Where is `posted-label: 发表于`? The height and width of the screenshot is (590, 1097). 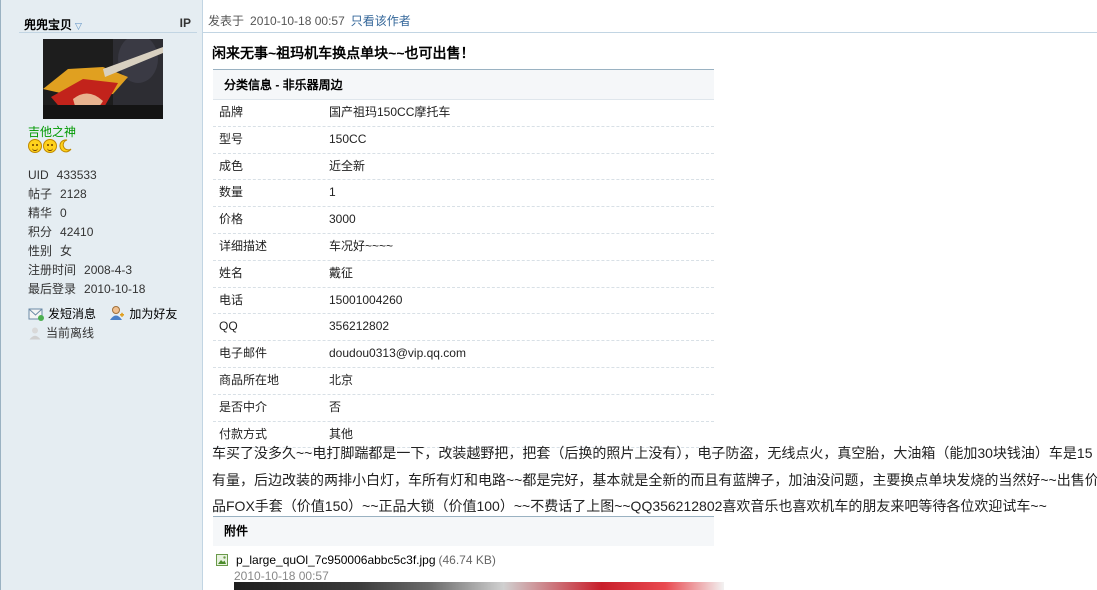
posted-label: 发表于 is located at coordinates (226, 21).